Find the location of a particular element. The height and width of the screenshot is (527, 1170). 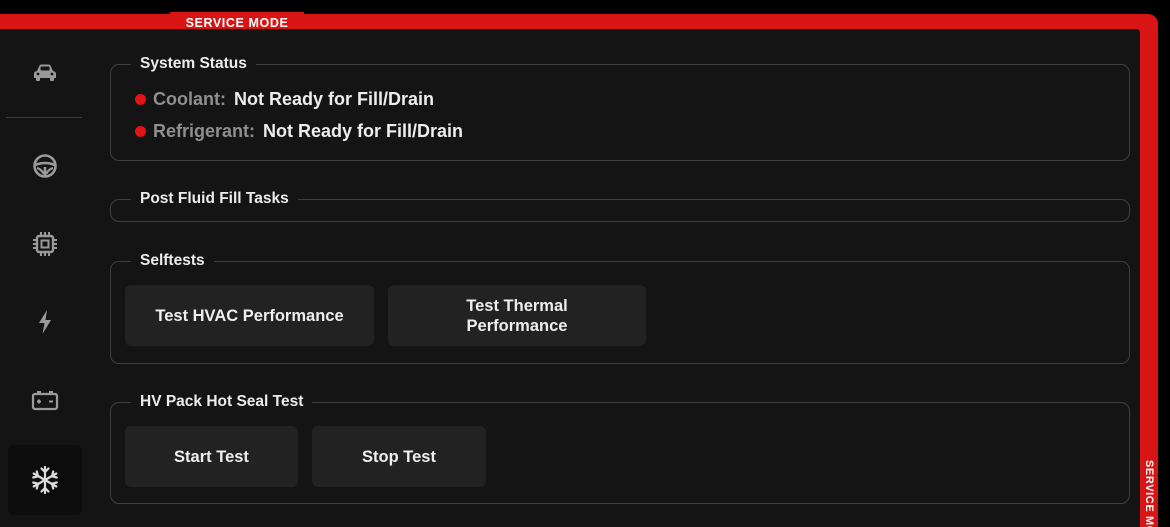

sidebar-item-battery is located at coordinates (45, 400).